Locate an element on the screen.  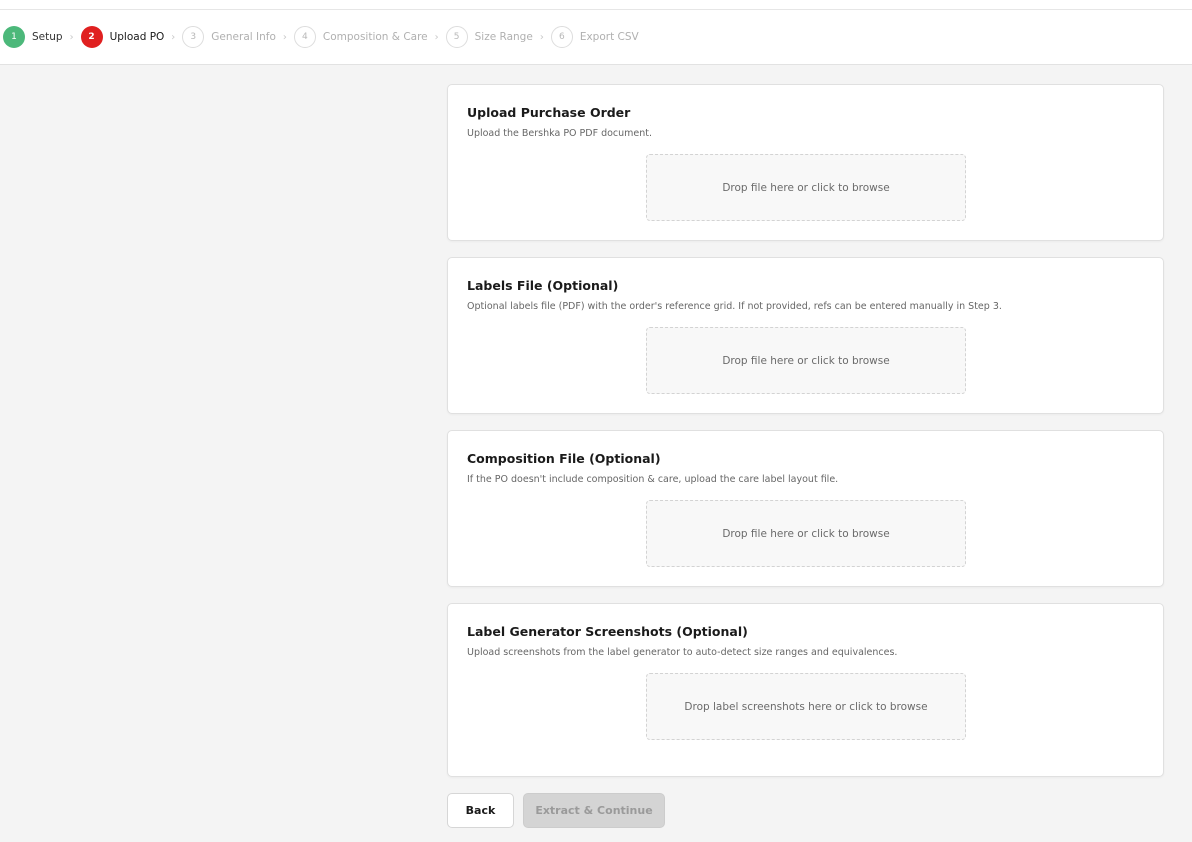
step-label: Export CSV is located at coordinates (609, 37).